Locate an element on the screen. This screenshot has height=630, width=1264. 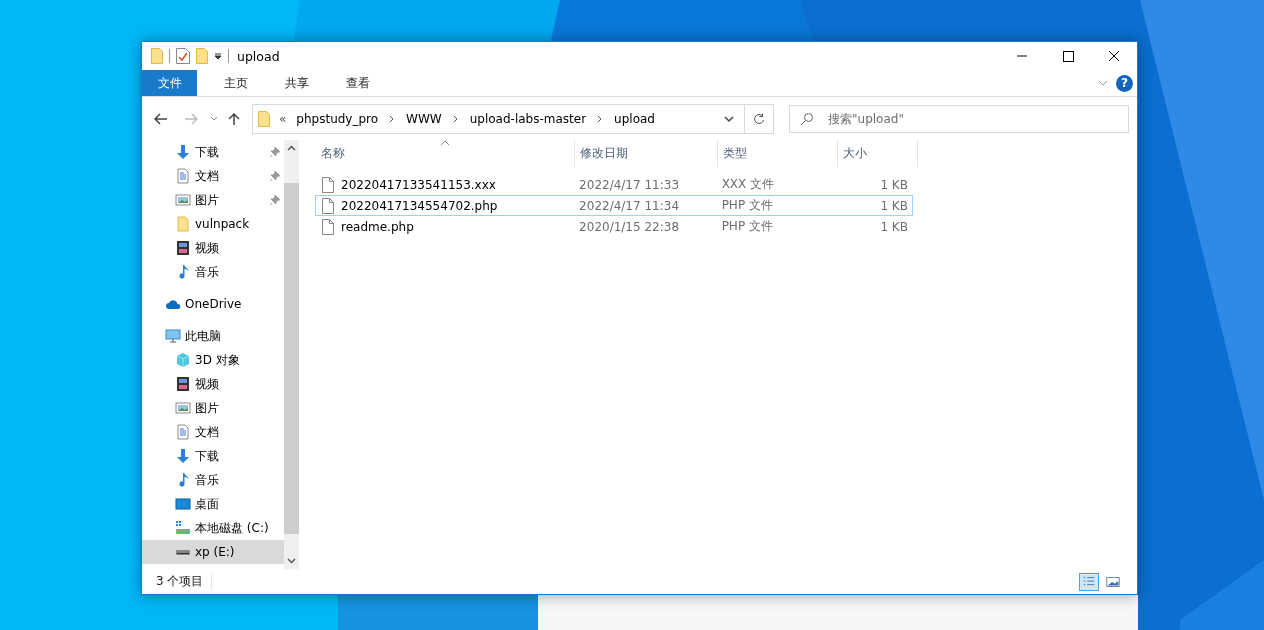
column-header: 名称 is located at coordinates (445, 153).